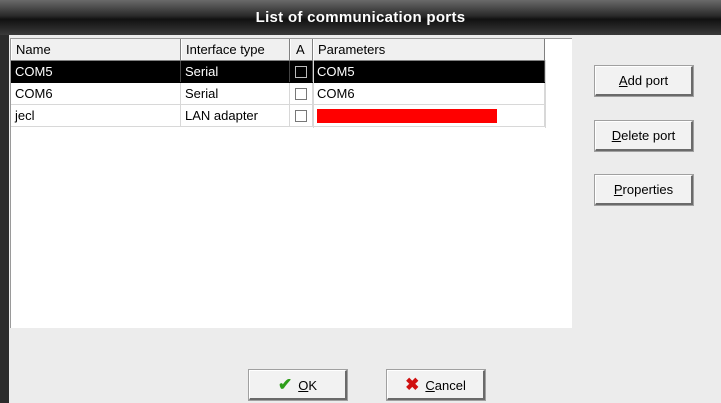 This screenshot has width=721, height=403. What do you see at coordinates (644, 81) in the screenshot?
I see `add-port-button: Add port` at bounding box center [644, 81].